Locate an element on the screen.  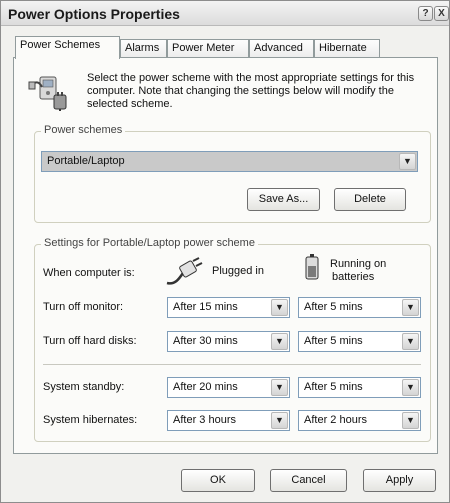
when-computer-is-label: When computer is: is located at coordinates (89, 273).